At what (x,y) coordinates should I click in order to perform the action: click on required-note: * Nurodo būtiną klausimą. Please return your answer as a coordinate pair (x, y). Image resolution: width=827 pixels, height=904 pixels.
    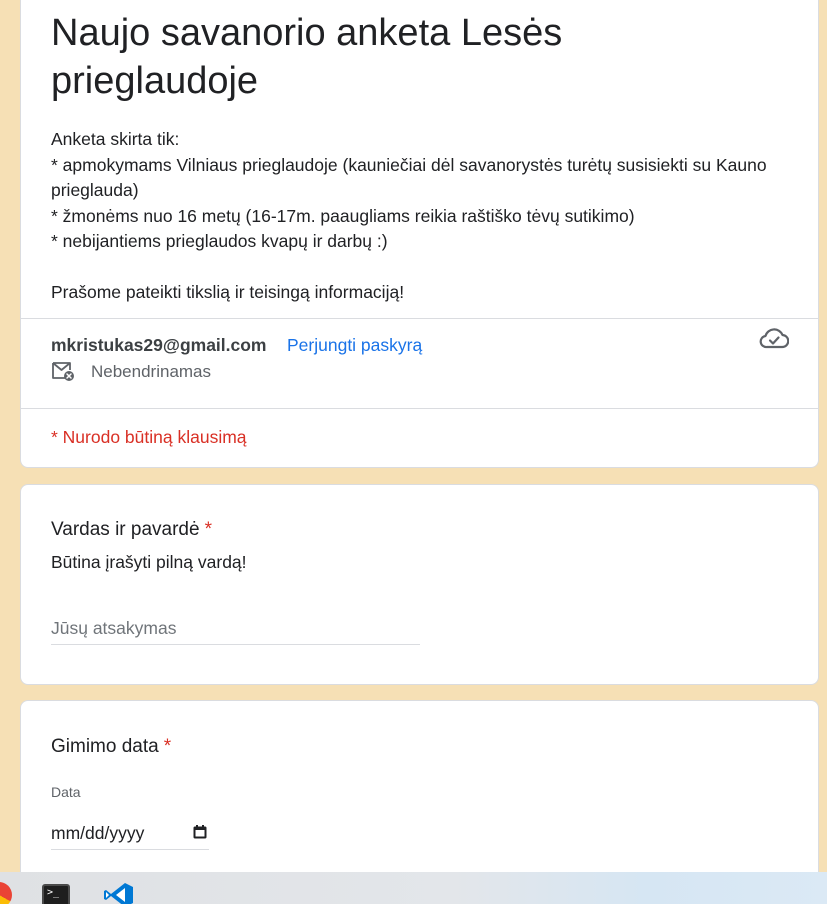
    Looking at the image, I should click on (149, 437).